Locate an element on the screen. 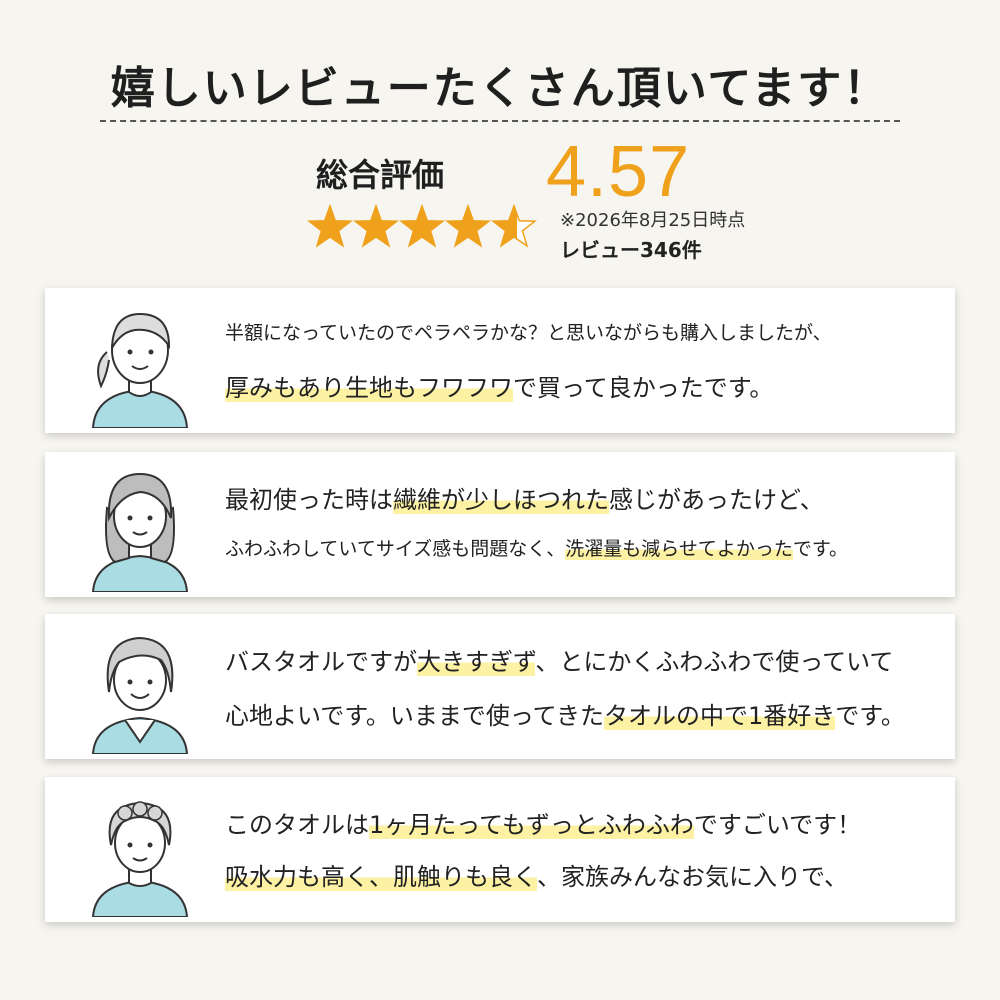 This screenshot has height=1000, width=1000. review-line: このタオルは1ヶ月たってもずっとふわふわですごいです！ is located at coordinates (543, 822).